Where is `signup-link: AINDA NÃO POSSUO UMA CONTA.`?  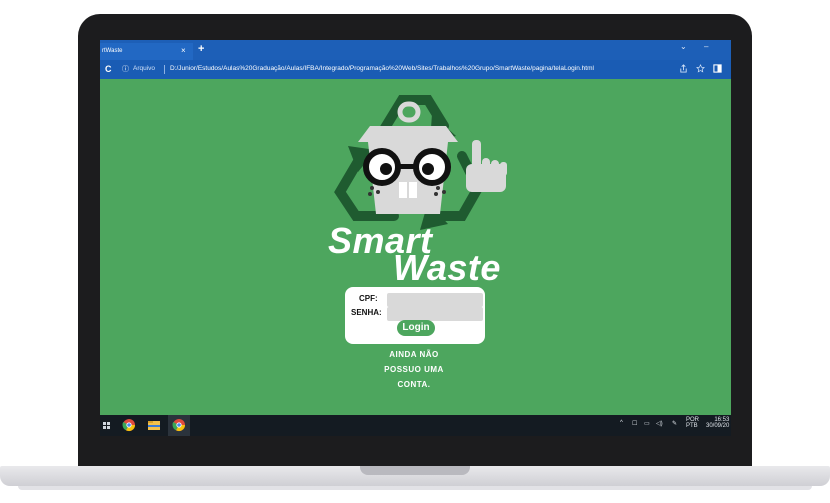 signup-link: AINDA NÃO POSSUO UMA CONTA. is located at coordinates (414, 369).